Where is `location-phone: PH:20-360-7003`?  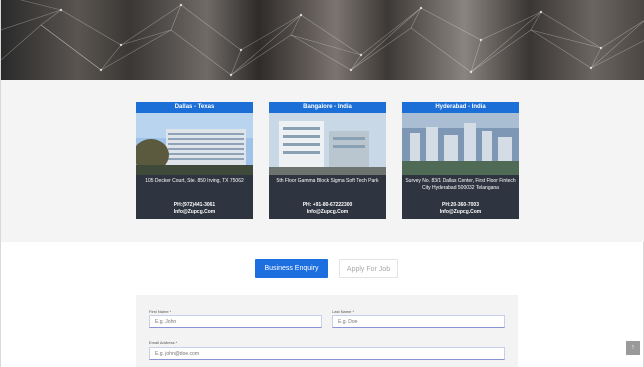
location-phone: PH:20-360-7003 is located at coordinates (460, 205).